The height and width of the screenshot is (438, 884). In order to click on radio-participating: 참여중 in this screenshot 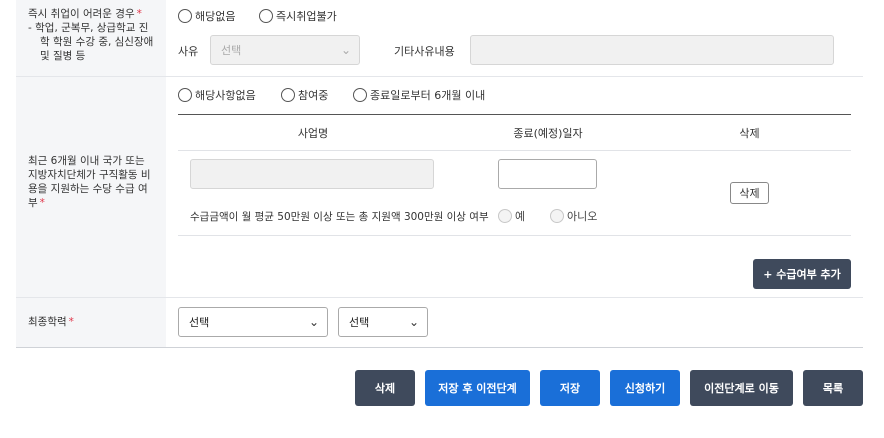, I will do `click(304, 95)`.